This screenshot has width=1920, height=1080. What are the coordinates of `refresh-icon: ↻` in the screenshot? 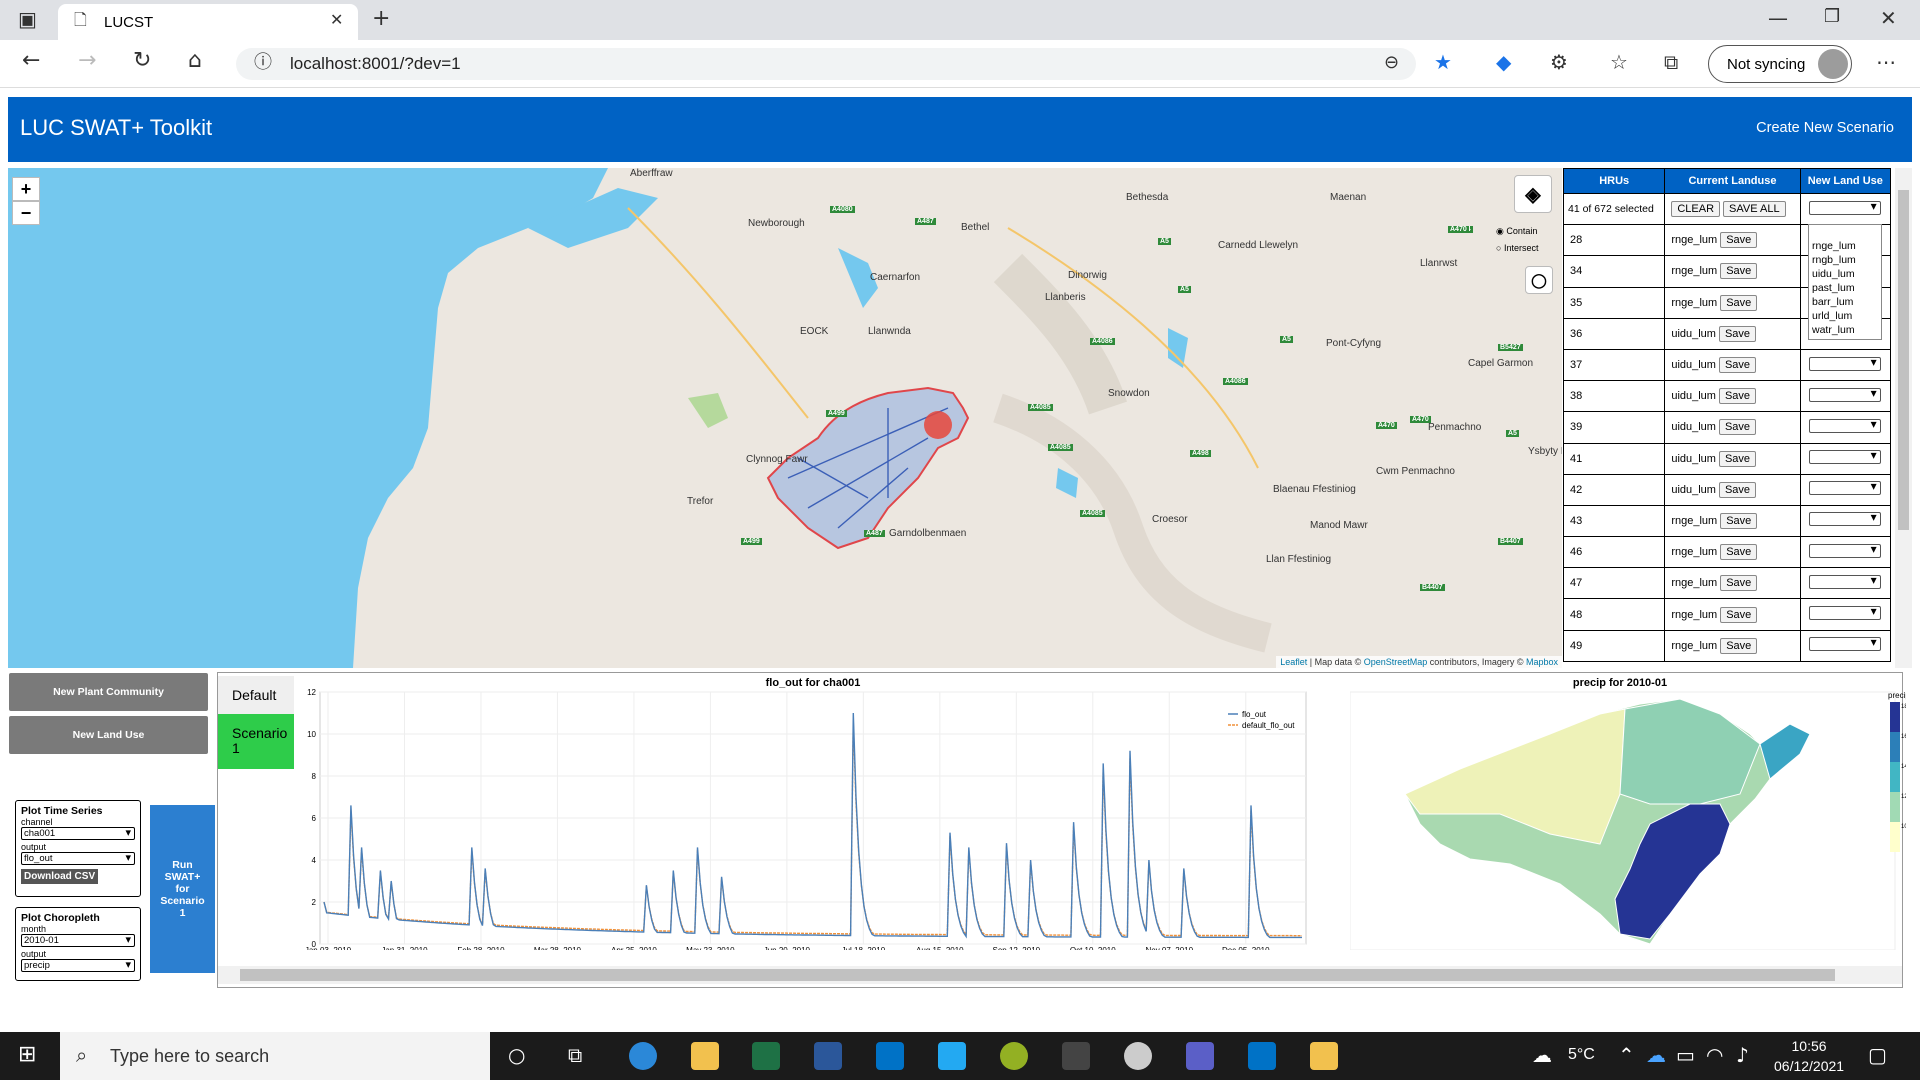 It's located at (142, 61).